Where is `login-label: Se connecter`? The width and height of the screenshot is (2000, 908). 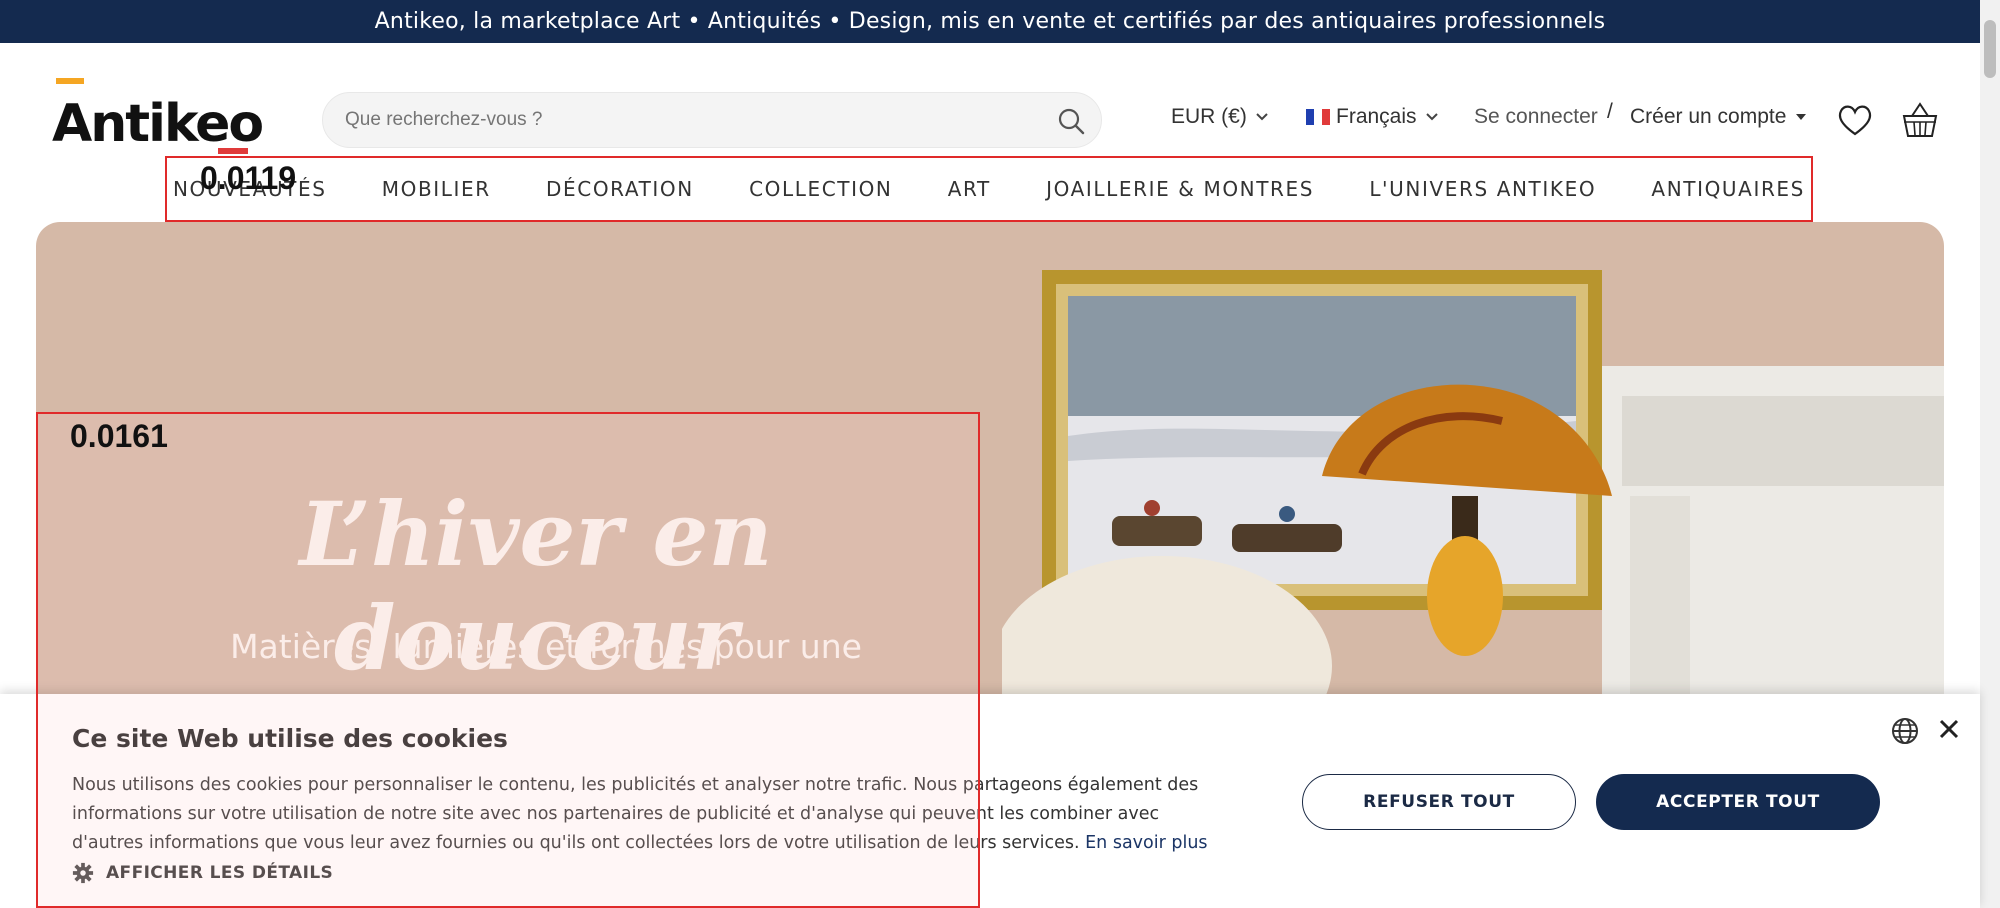
login-label: Se connecter is located at coordinates (1536, 116).